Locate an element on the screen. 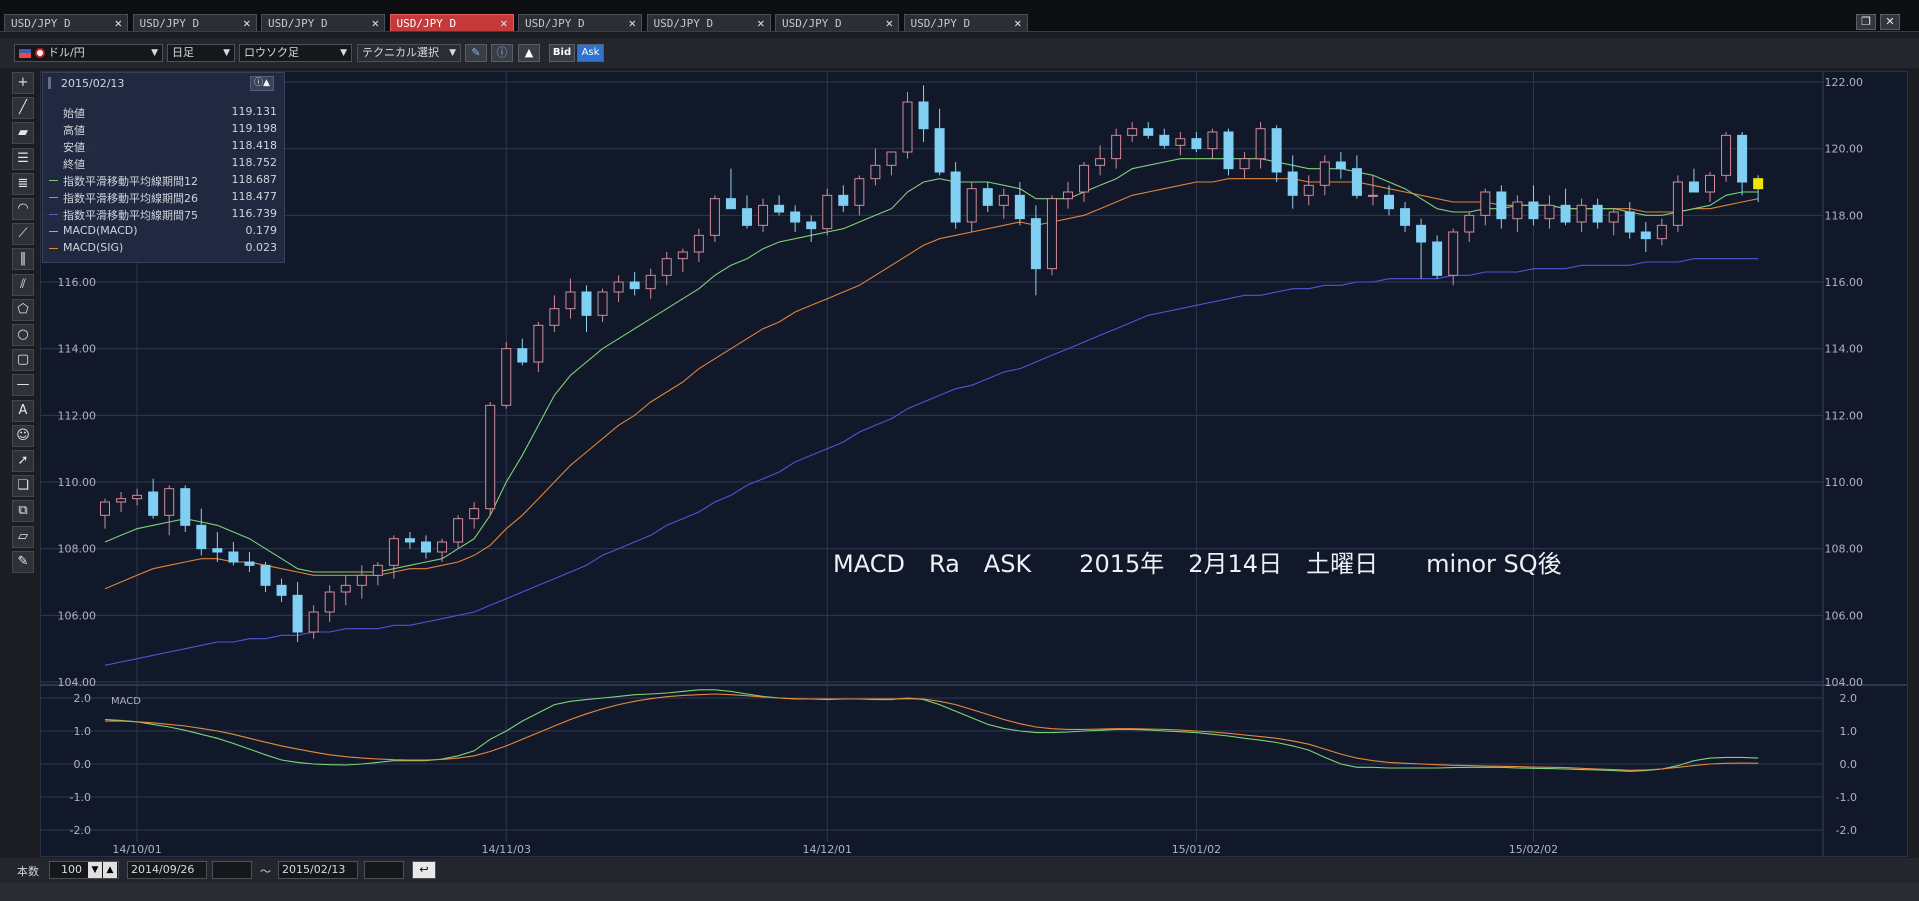 The image size is (1919, 901). tab-usdjpy-7: USD/JPY D ✕ is located at coordinates (837, 22).